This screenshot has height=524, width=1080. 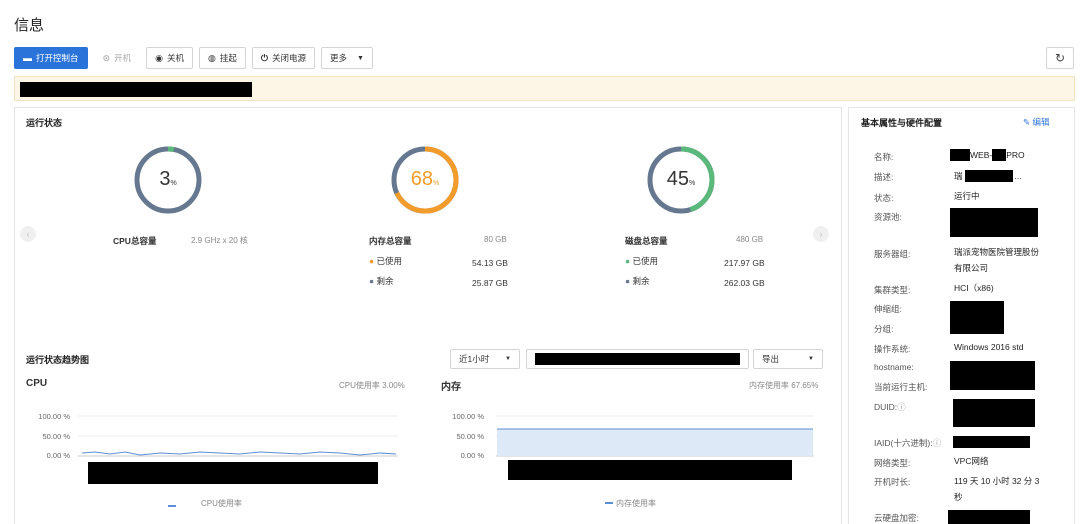 What do you see at coordinates (1027, 122) in the screenshot?
I see `pencil-icon: ✎` at bounding box center [1027, 122].